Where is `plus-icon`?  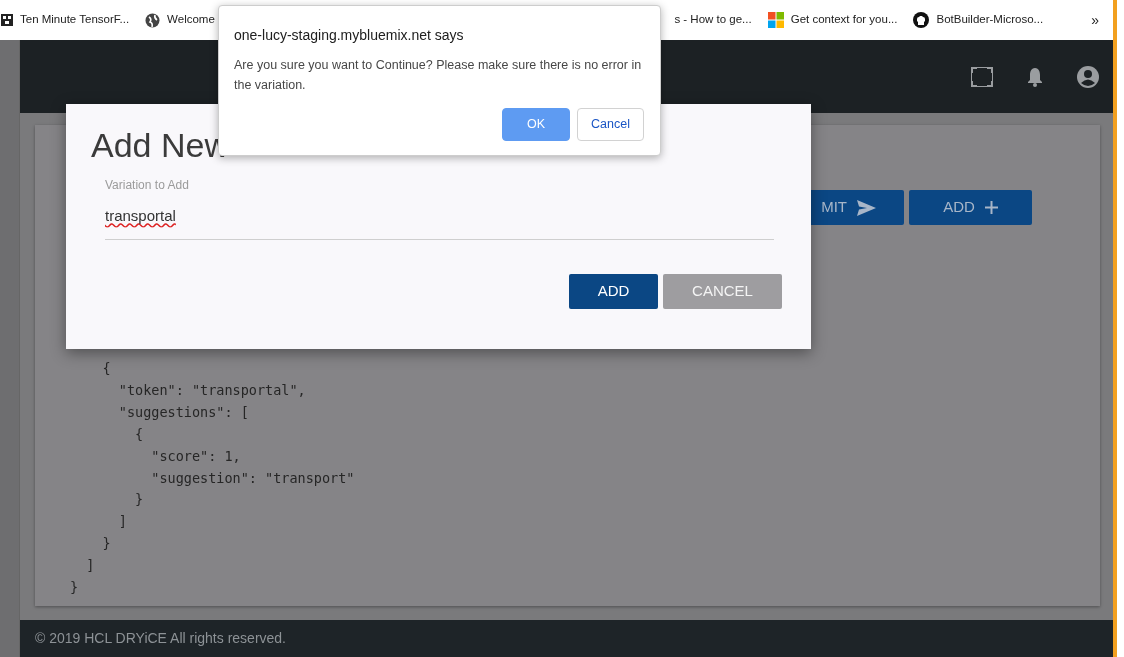
plus-icon is located at coordinates (991, 207).